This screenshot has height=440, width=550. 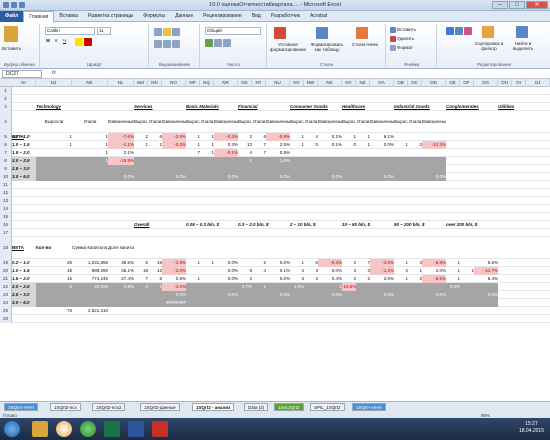 What do you see at coordinates (121, 153) in the screenshot?
I see `data-cell: 2.1%` at bounding box center [121, 153].